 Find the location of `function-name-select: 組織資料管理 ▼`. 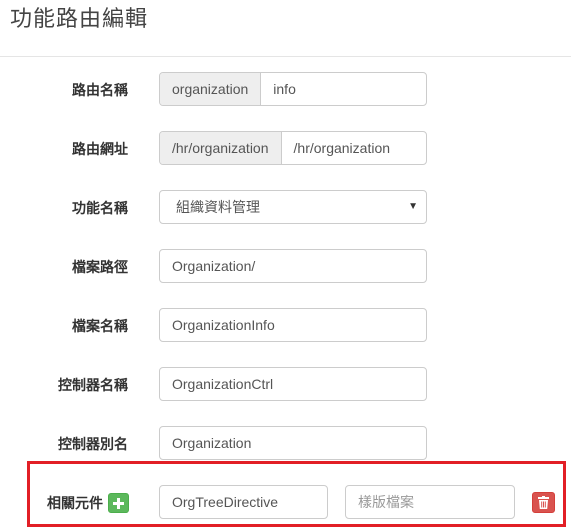

function-name-select: 組織資料管理 ▼ is located at coordinates (293, 207).